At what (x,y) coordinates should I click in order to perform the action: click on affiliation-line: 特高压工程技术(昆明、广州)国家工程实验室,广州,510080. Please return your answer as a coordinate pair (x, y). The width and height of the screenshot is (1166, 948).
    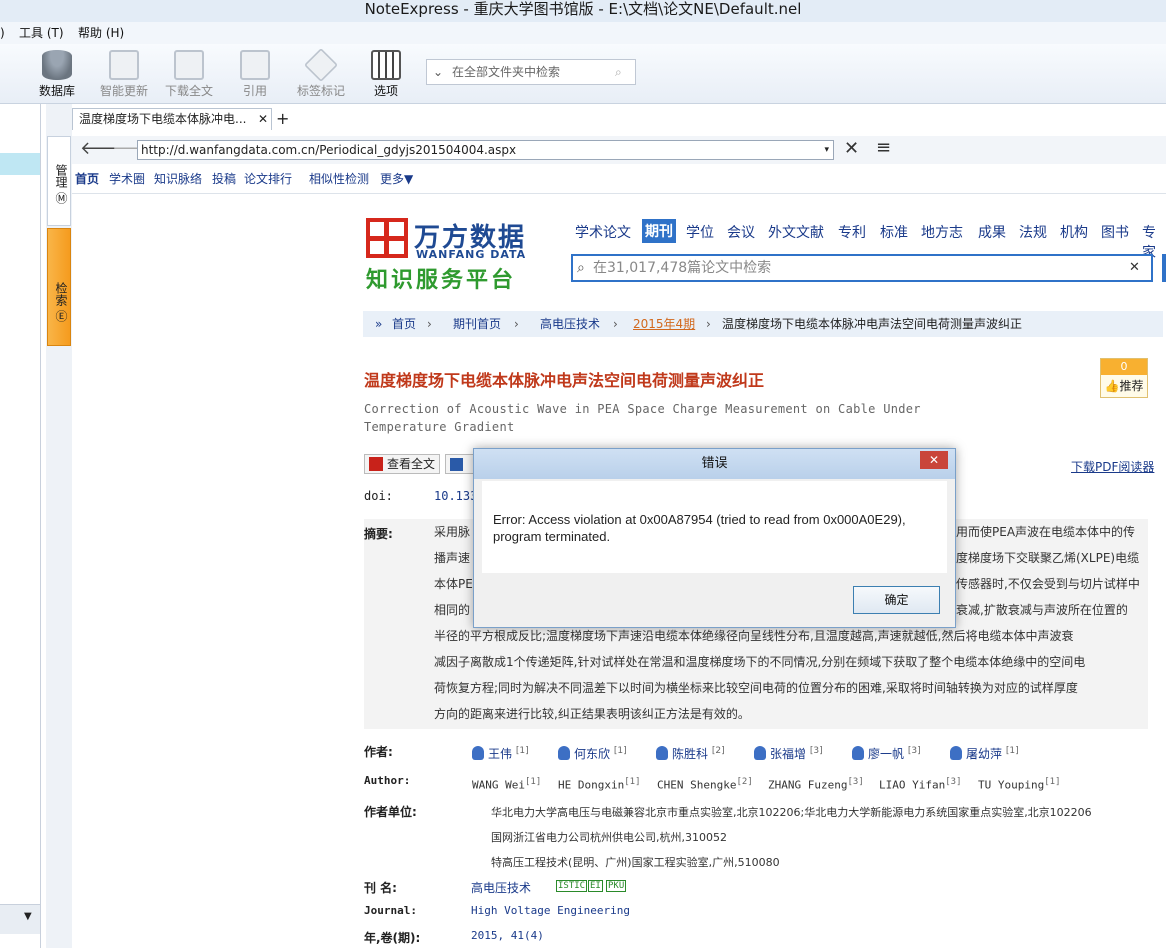
    Looking at the image, I should click on (635, 862).